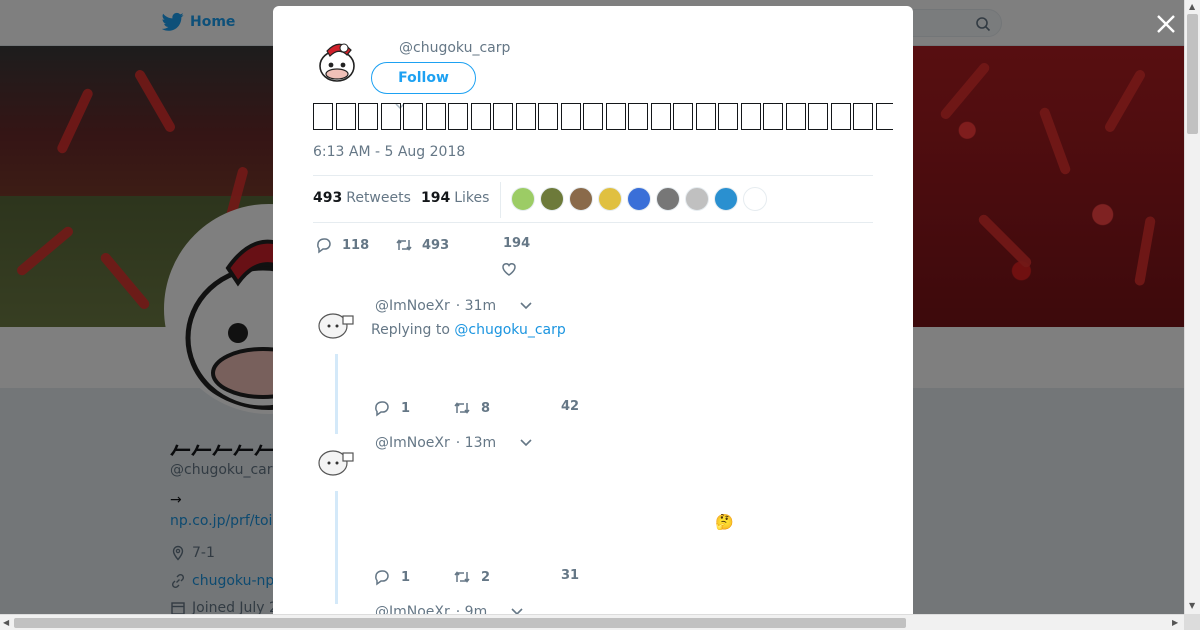  What do you see at coordinates (593, 256) in the screenshot?
I see `tweet-actions: 118 493 194` at bounding box center [593, 256].